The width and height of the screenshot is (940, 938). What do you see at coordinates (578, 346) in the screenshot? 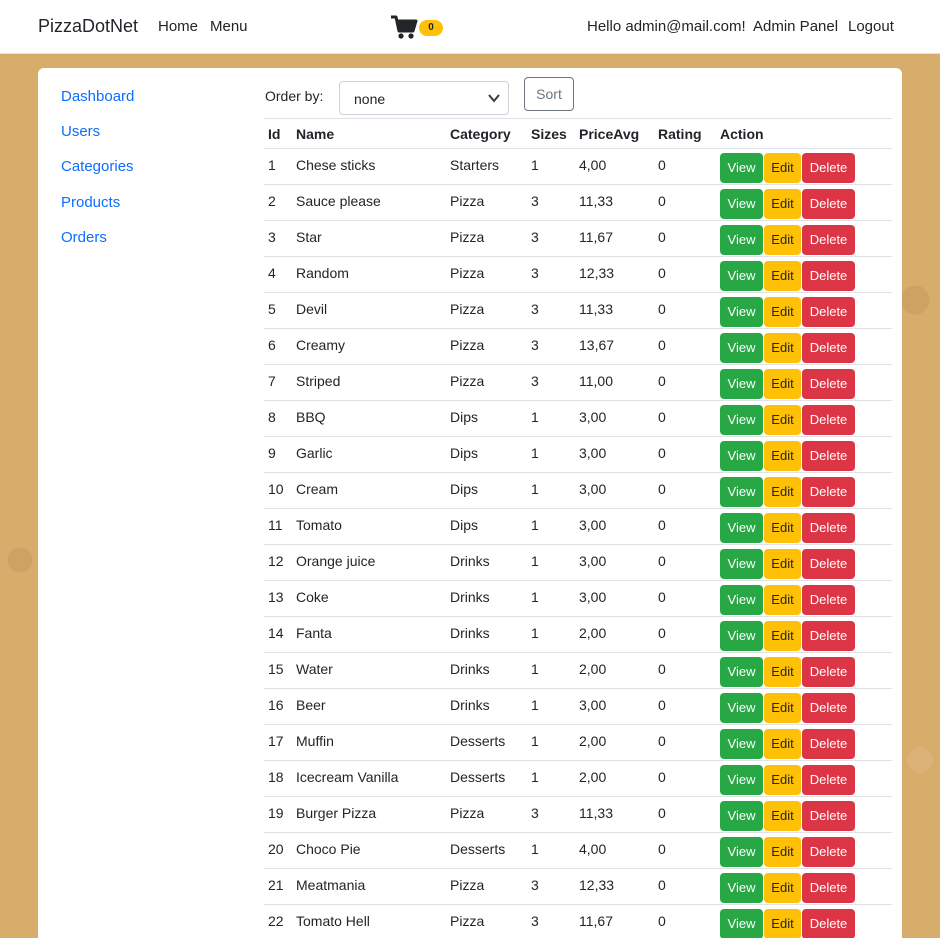
I see `table-row: 6 Creamy Pizza 3 13,67 0 View Edit Delete` at bounding box center [578, 346].